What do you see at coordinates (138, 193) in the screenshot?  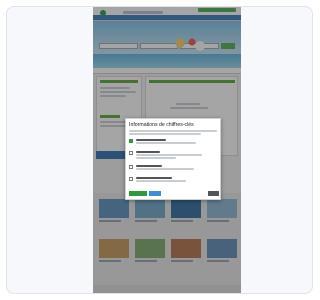 I see `accept-all-button` at bounding box center [138, 193].